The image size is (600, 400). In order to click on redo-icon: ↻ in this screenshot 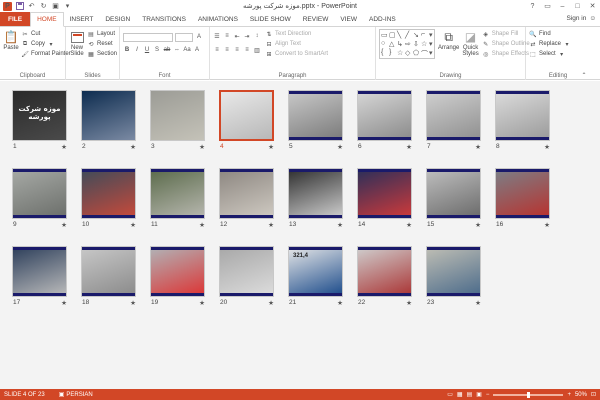, I will do `click(43, 6)`.